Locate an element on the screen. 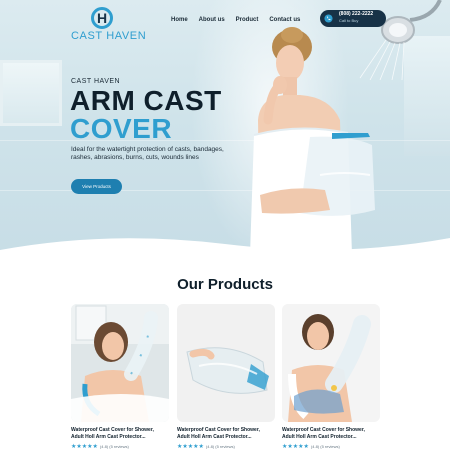  hero-title-line2: COVER is located at coordinates (121, 128).